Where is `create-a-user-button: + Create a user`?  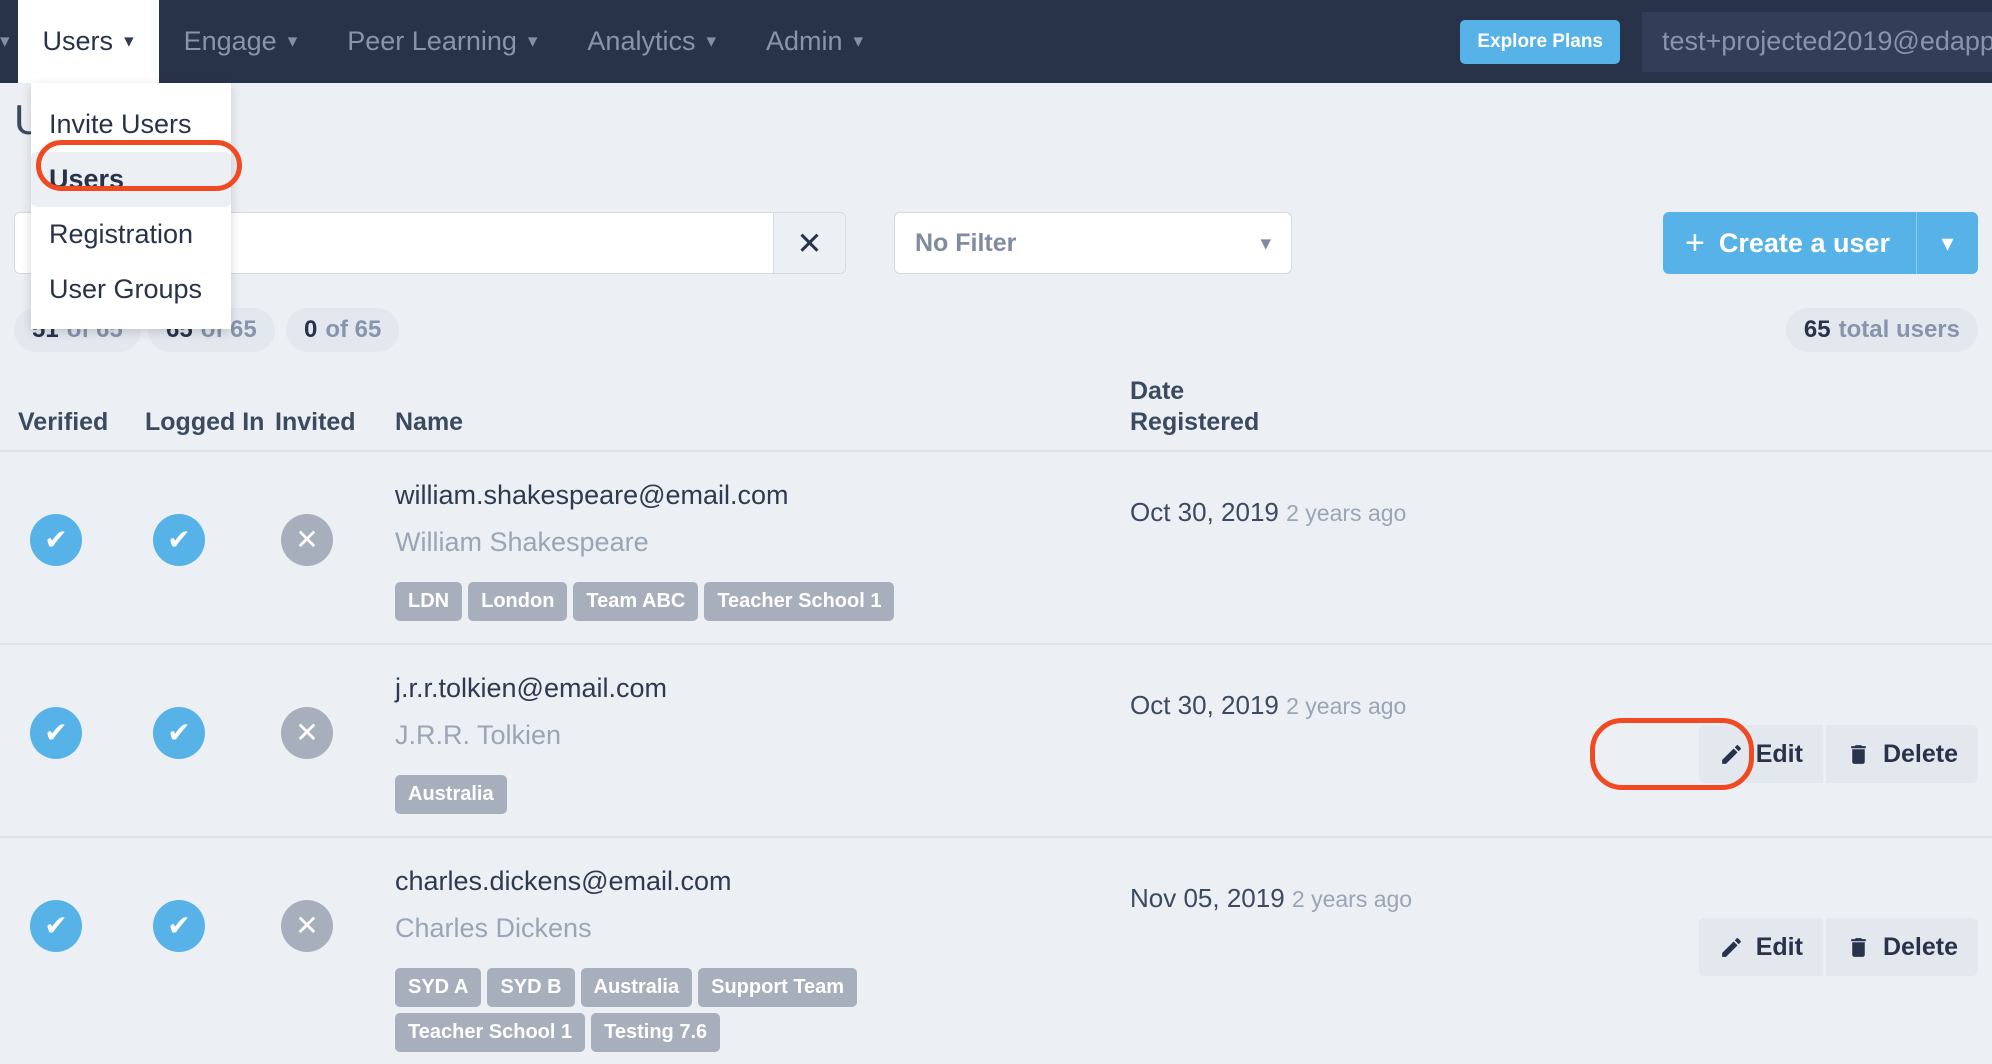 create-a-user-button: + Create a user is located at coordinates (1789, 243).